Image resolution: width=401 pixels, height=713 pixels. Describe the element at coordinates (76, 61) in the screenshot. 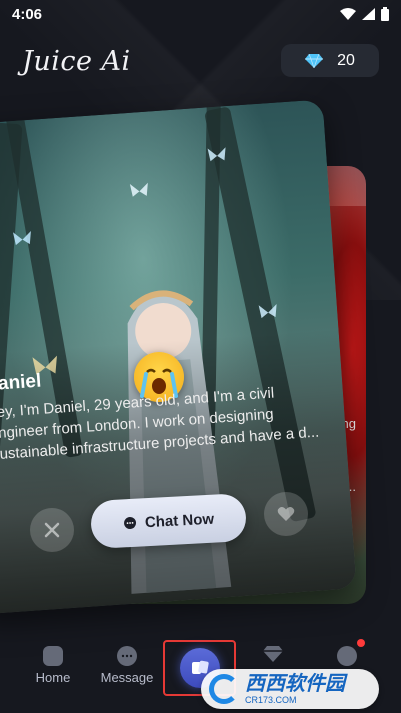

I see `app-logo: Juice Ai` at that location.